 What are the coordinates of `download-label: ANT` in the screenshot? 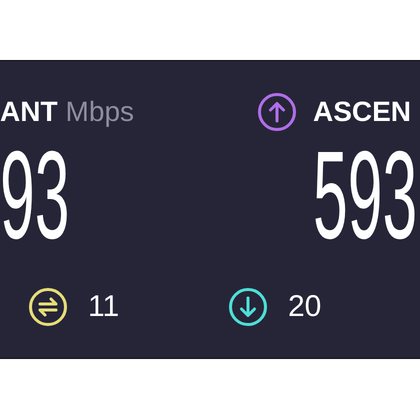 It's located at (29, 112).